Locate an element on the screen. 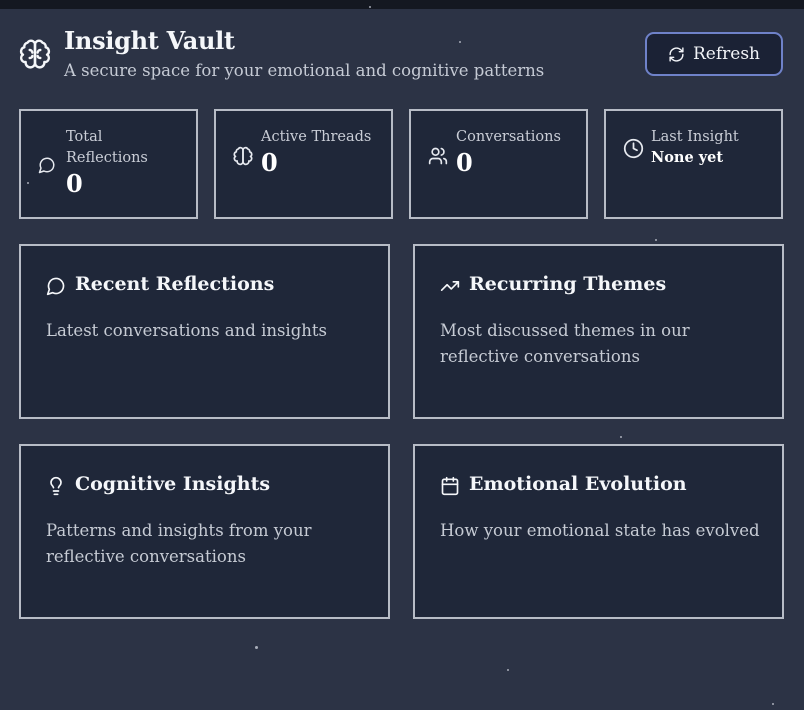 This screenshot has height=710, width=804. stat-card-total-reflections: Total Reflections 0 is located at coordinates (108, 164).